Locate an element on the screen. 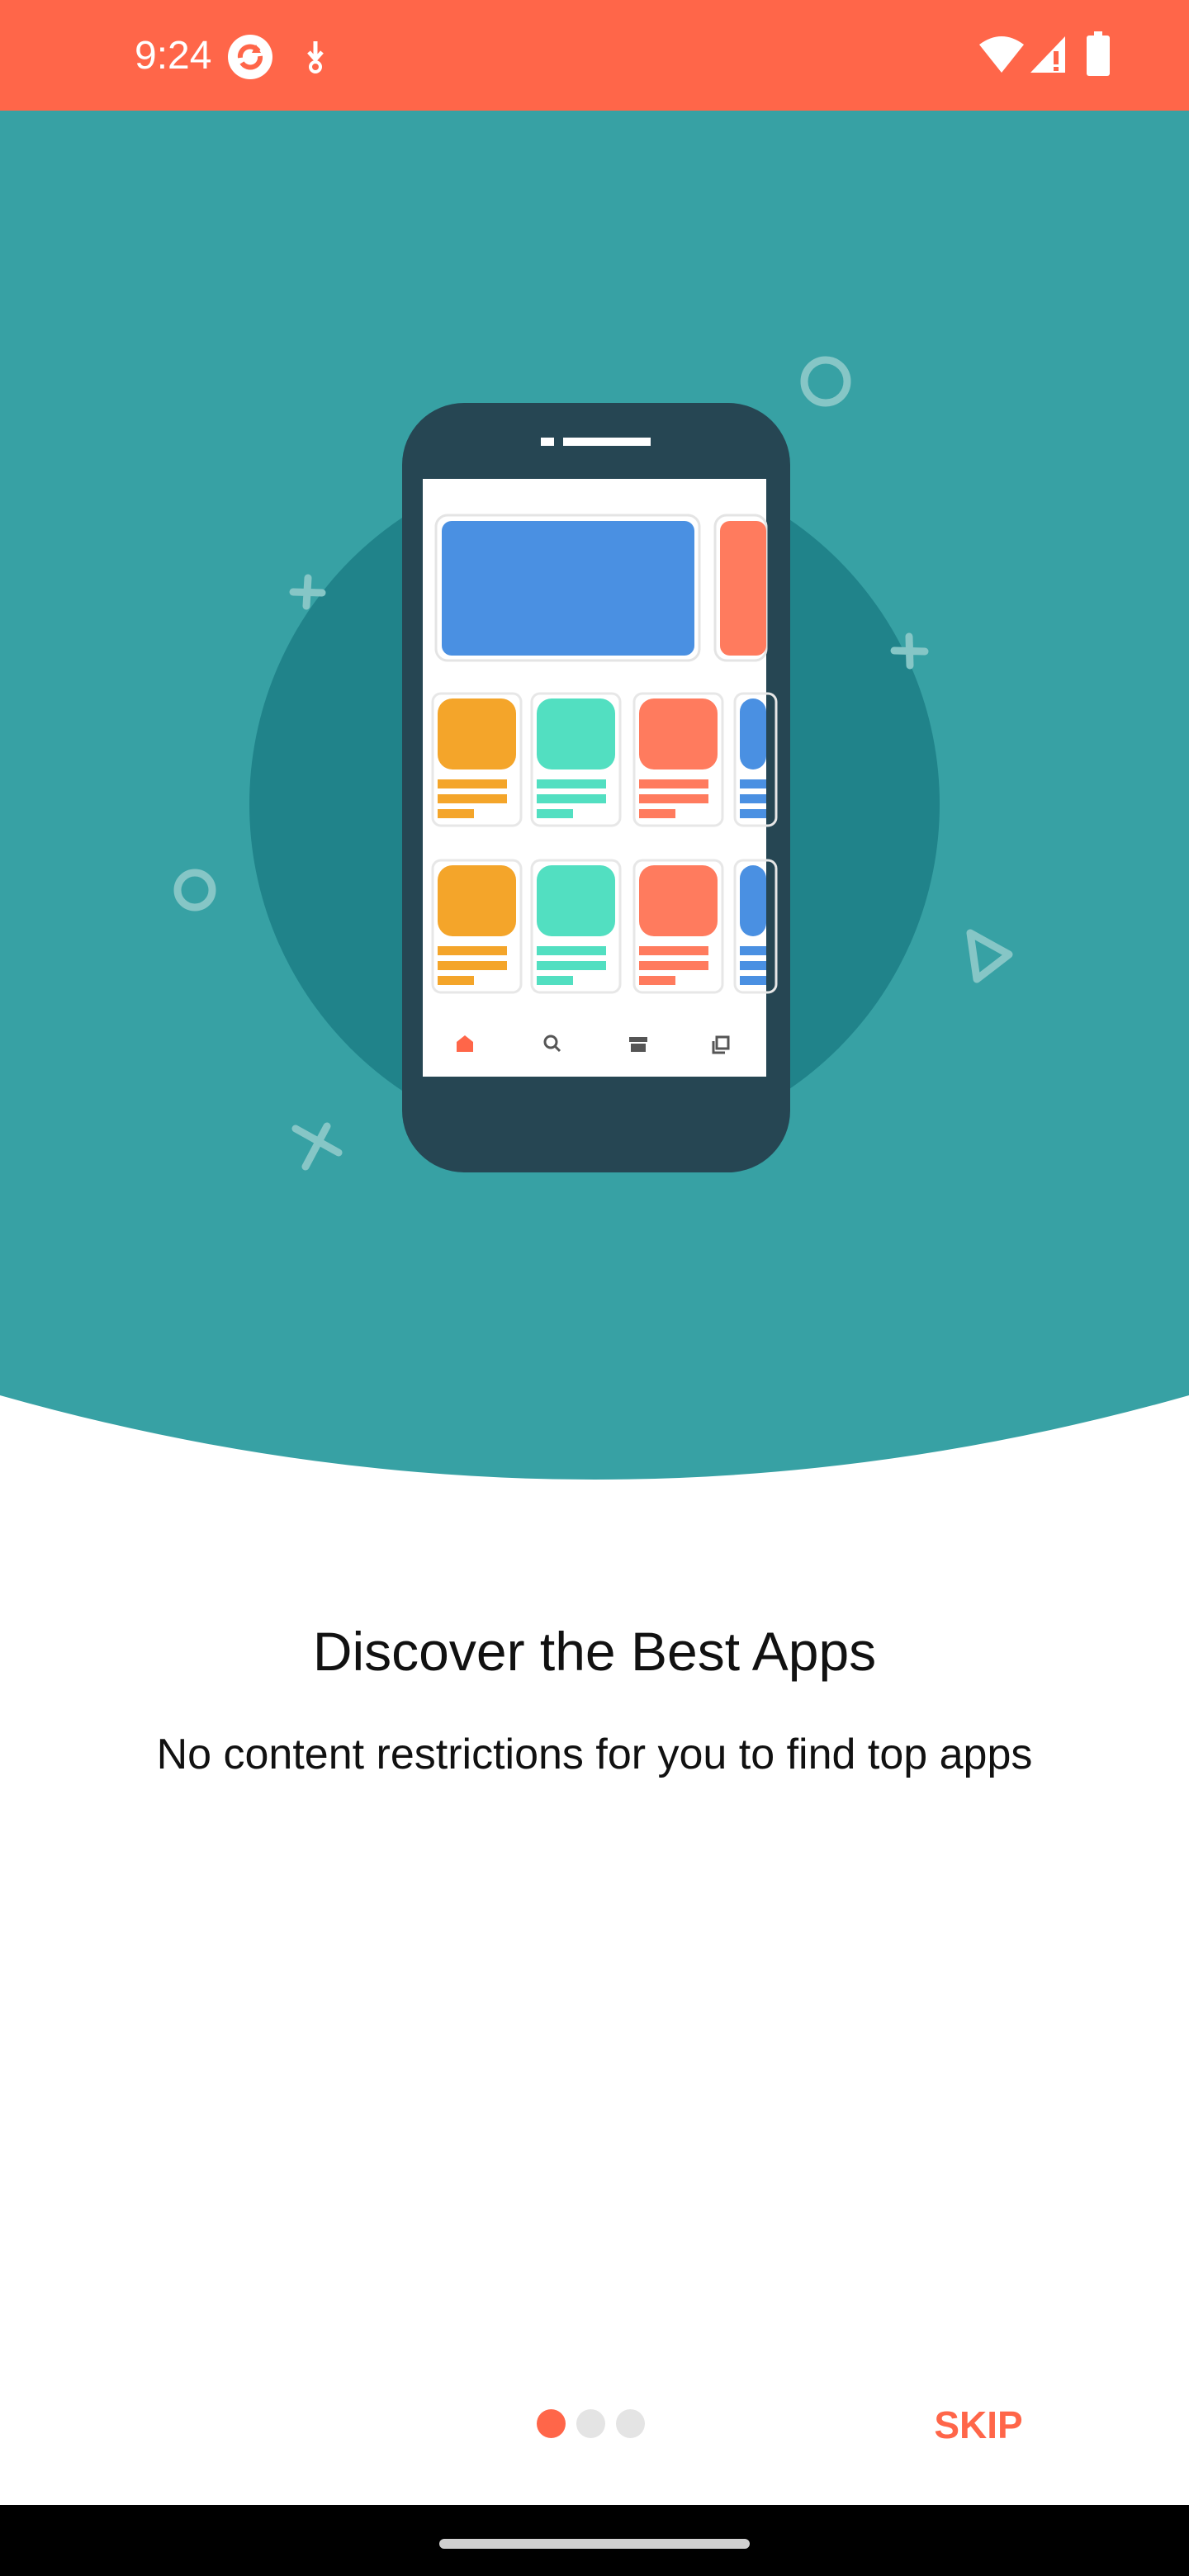 This screenshot has width=1189, height=2576. download-notification-icon is located at coordinates (315, 57).